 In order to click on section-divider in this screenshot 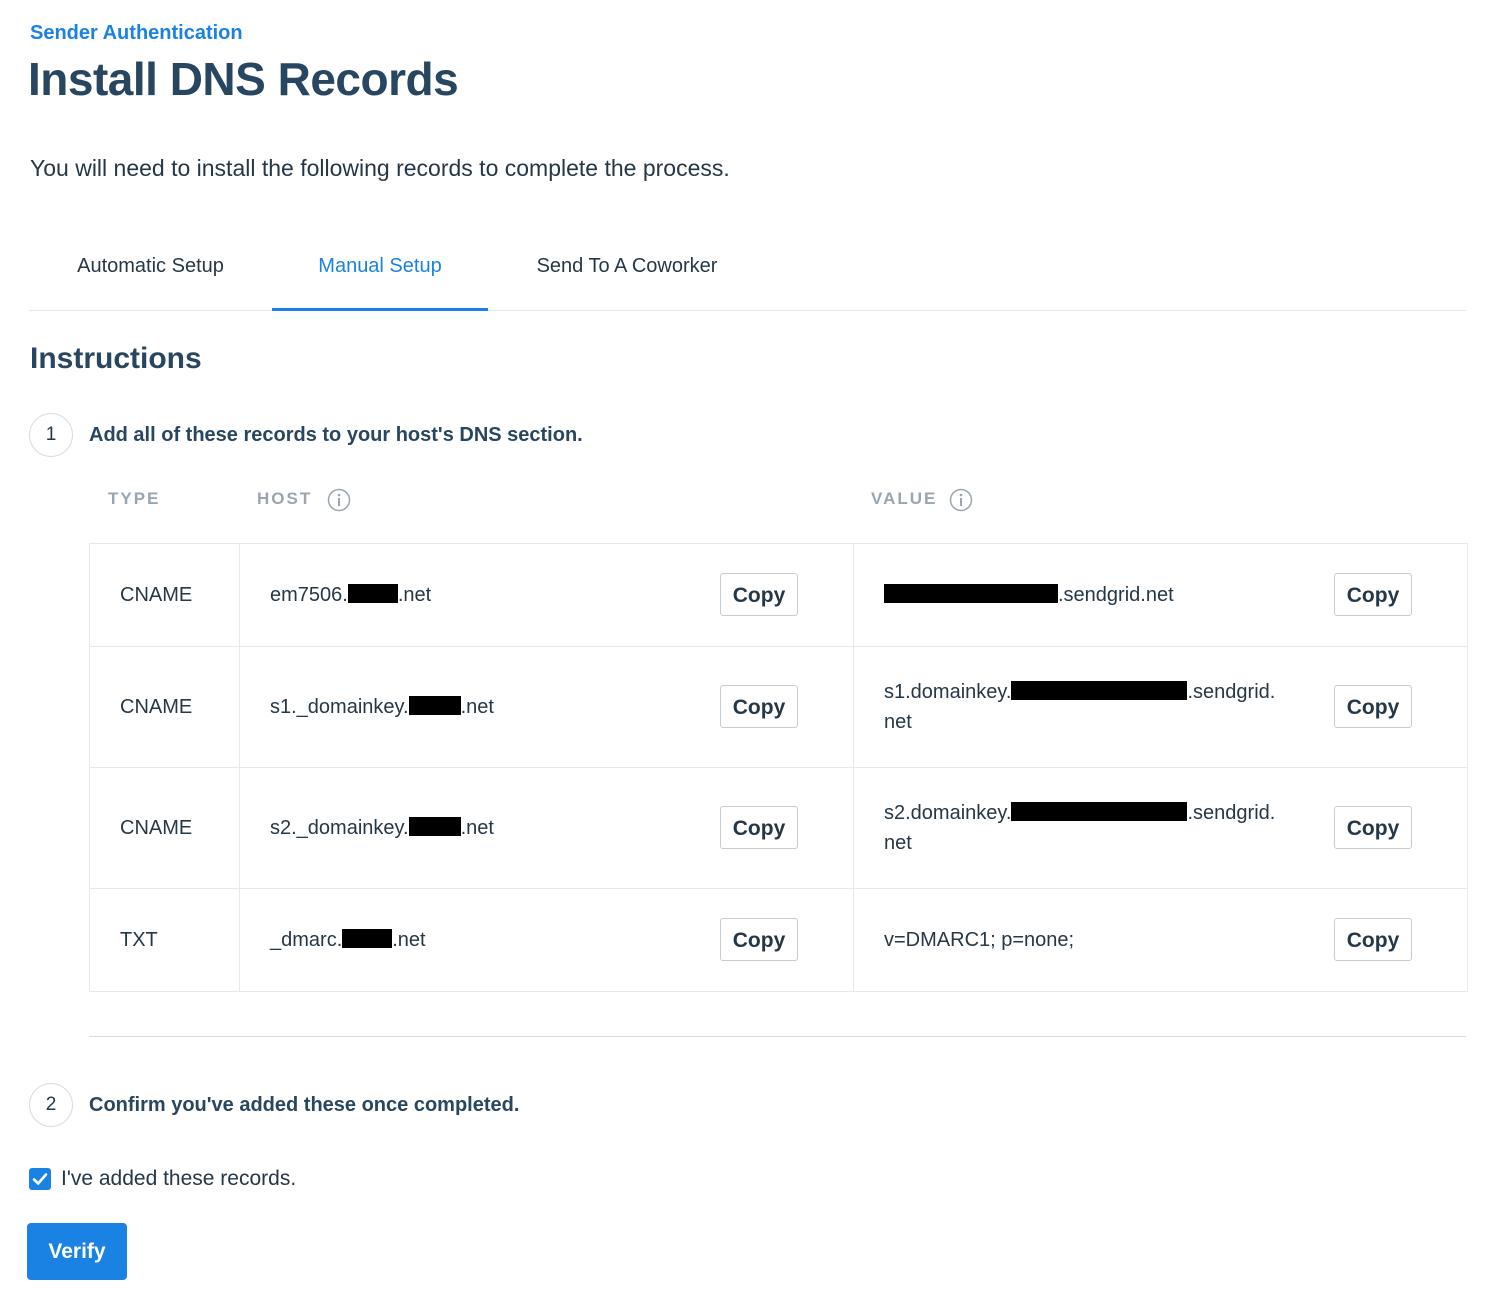, I will do `click(777, 1036)`.